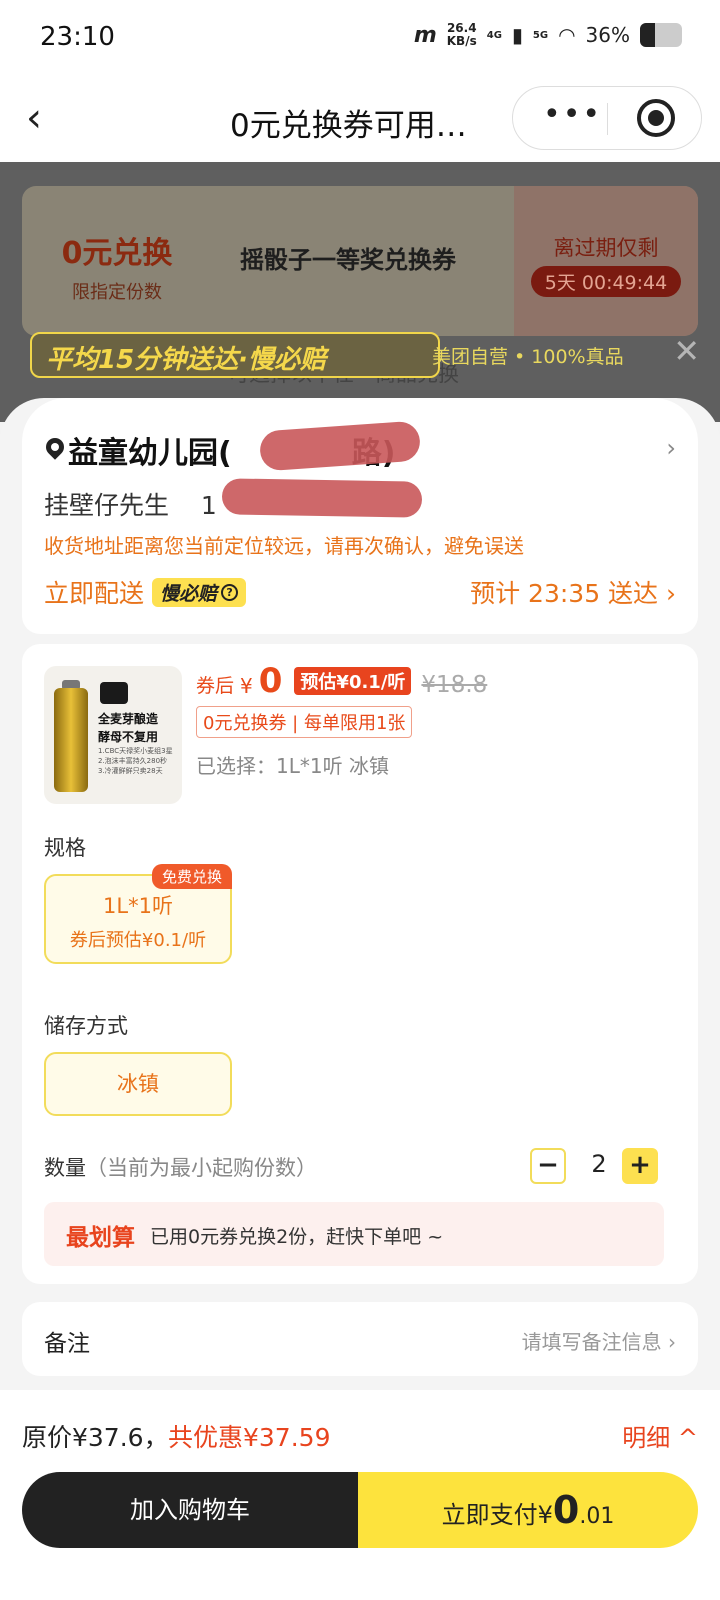  What do you see at coordinates (67, 1344) in the screenshot?
I see `note-label: 备注` at bounding box center [67, 1344].